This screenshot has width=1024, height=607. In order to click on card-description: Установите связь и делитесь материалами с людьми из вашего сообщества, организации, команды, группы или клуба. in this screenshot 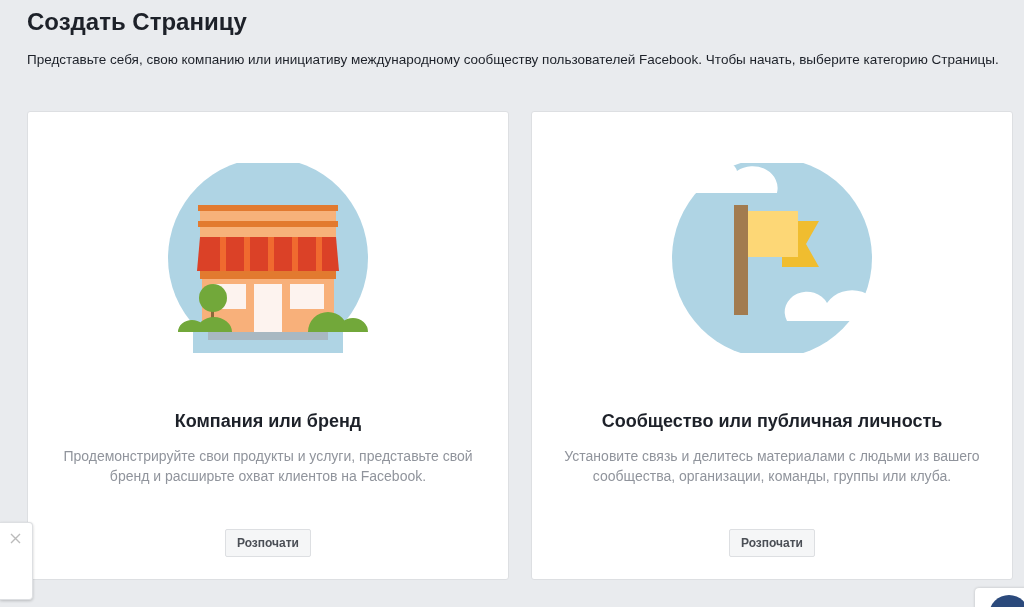, I will do `click(772, 466)`.